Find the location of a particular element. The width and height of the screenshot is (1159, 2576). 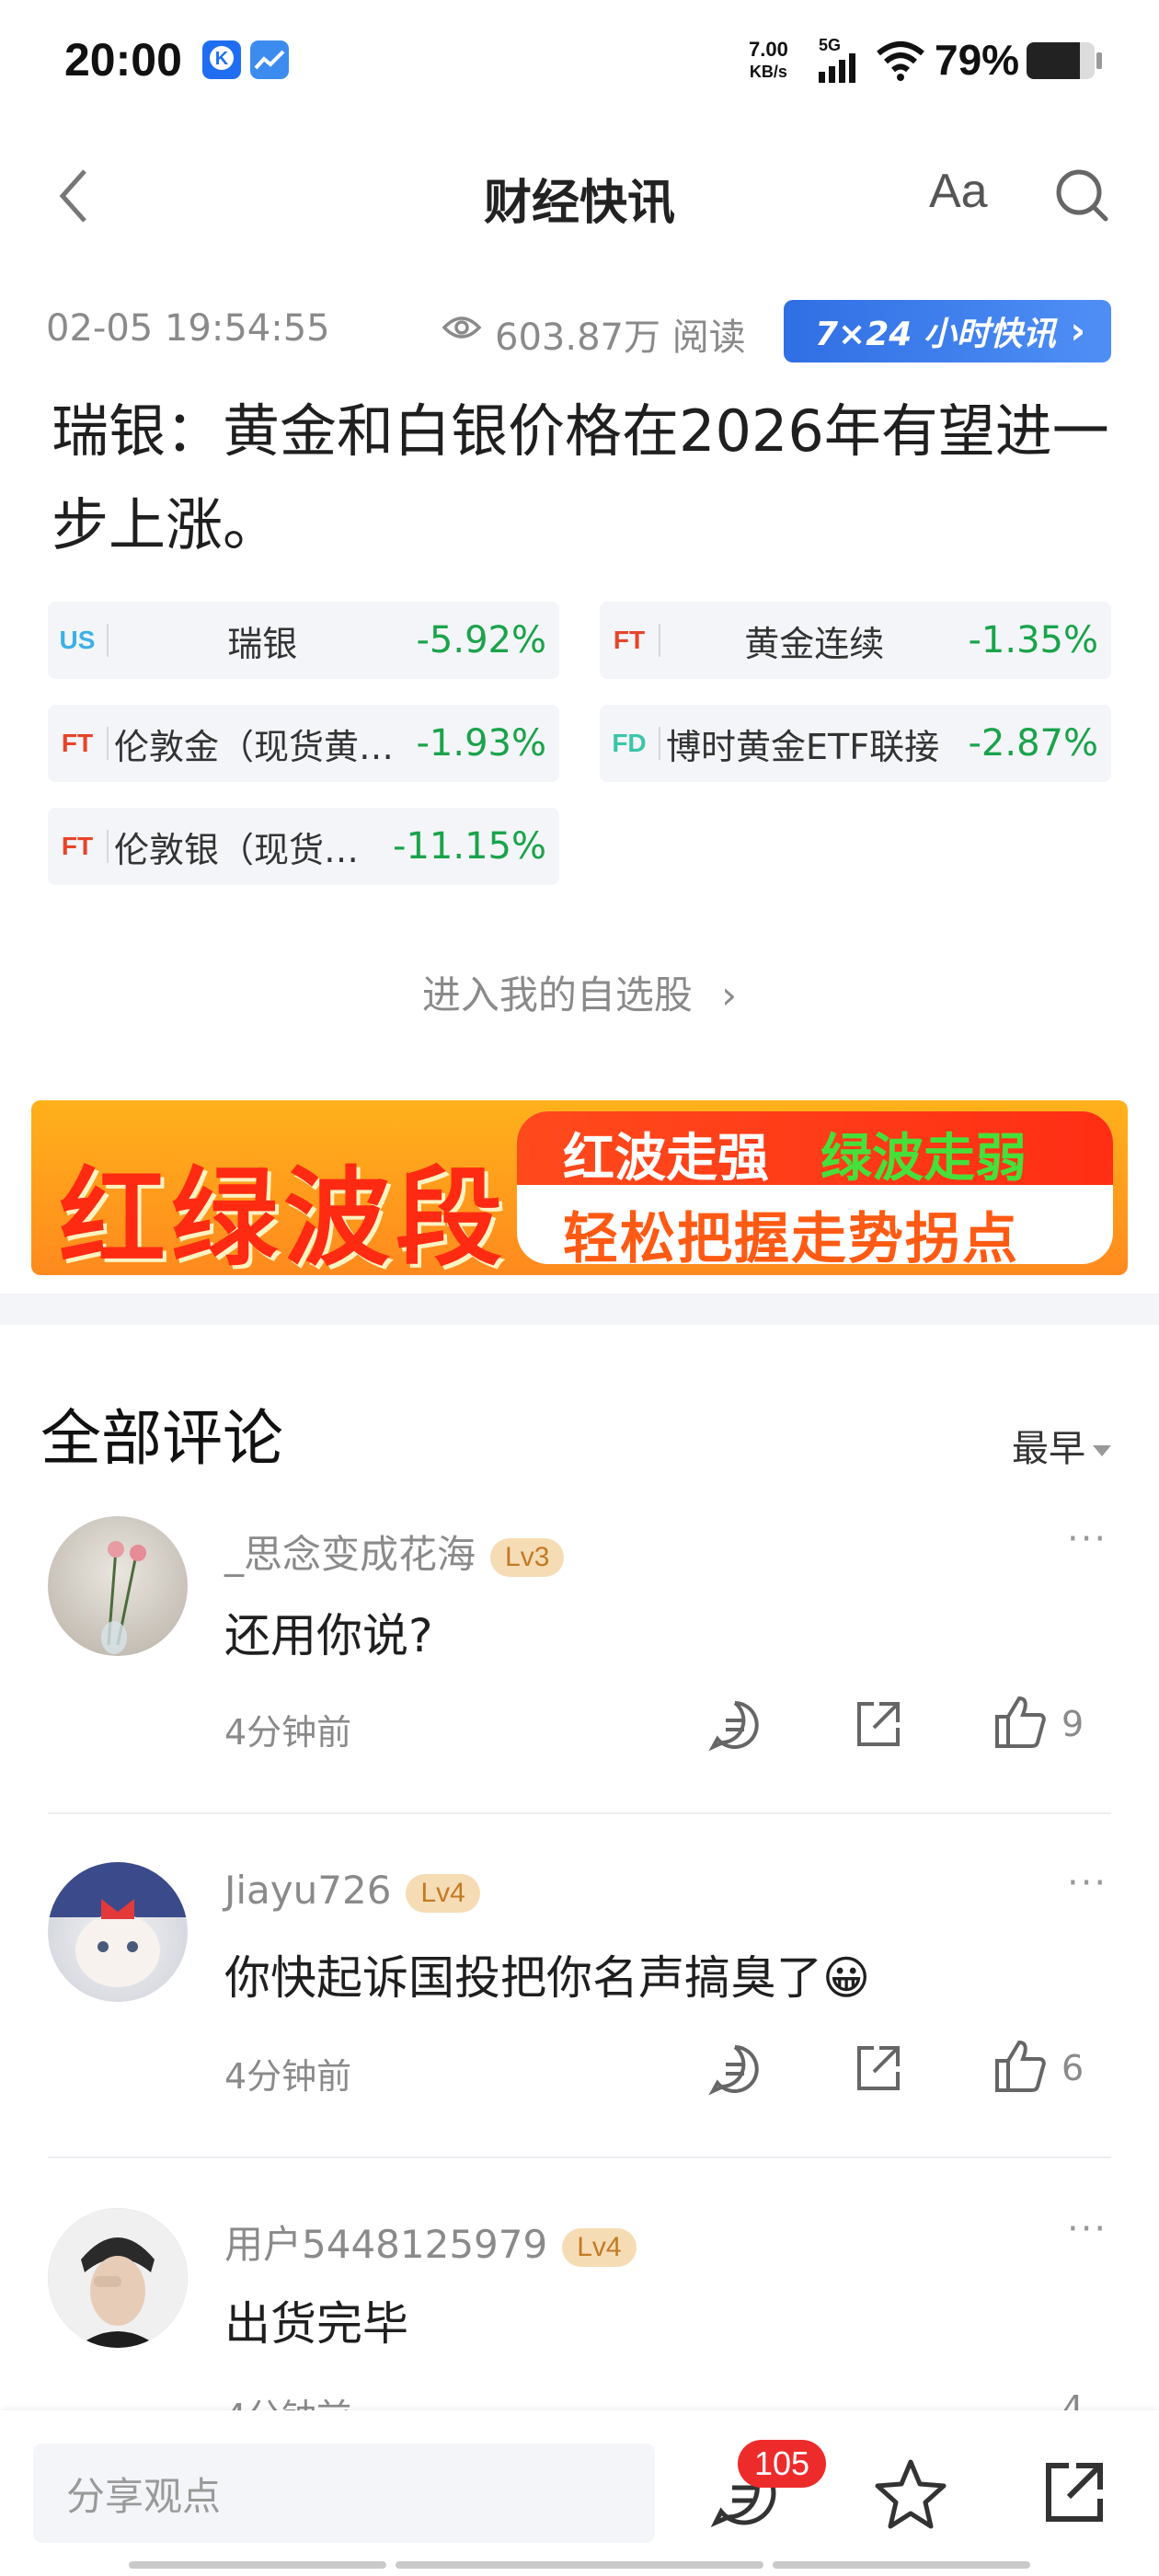

sort-dropdown: 最早 is located at coordinates (1061, 1445).